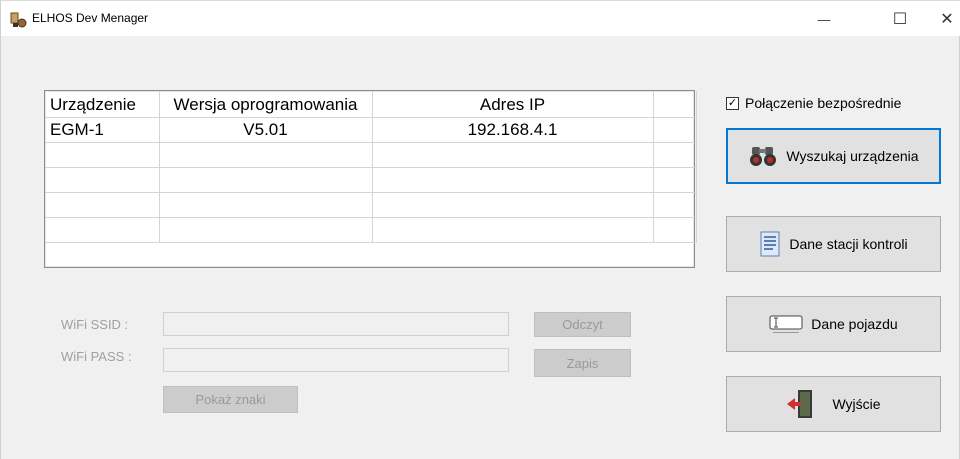 The width and height of the screenshot is (960, 459). What do you see at coordinates (513, 130) in the screenshot?
I see `cell-ip: 192.168.4.1` at bounding box center [513, 130].